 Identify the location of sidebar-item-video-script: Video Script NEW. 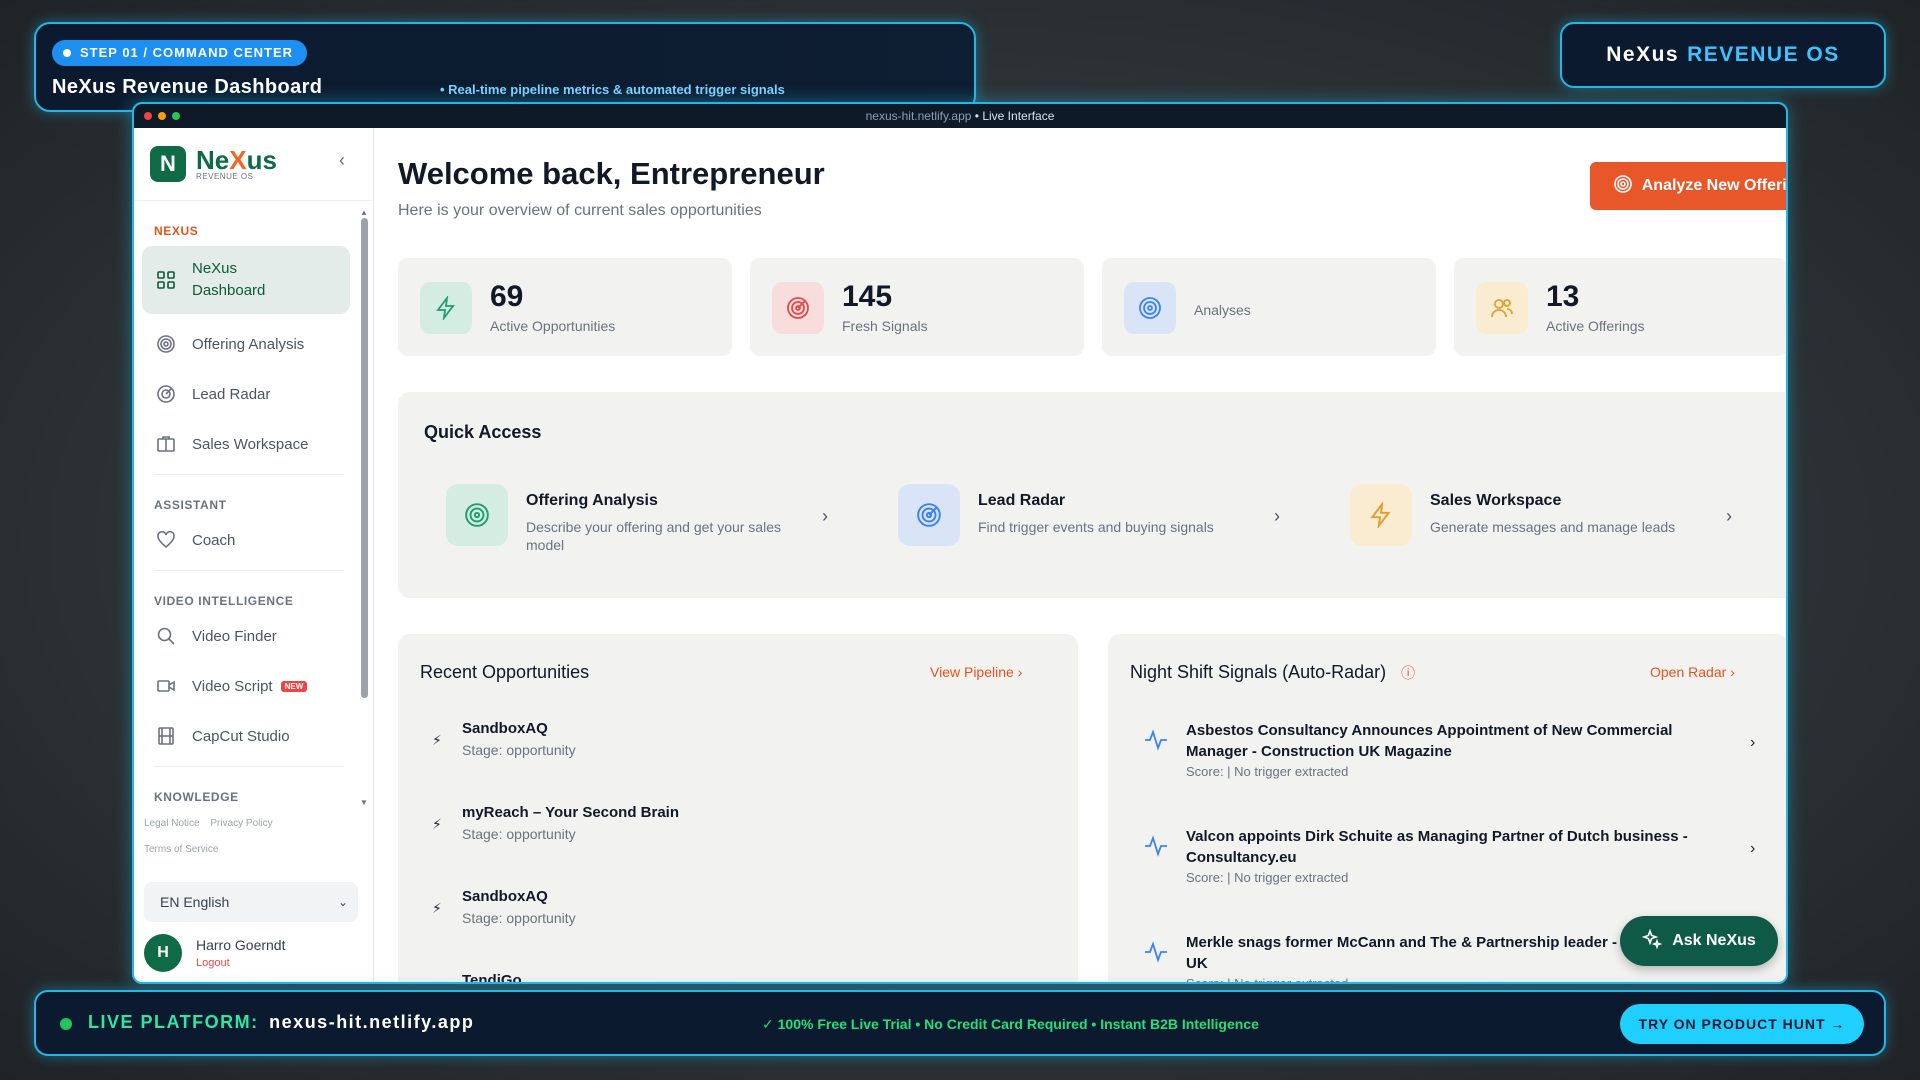
(246, 686).